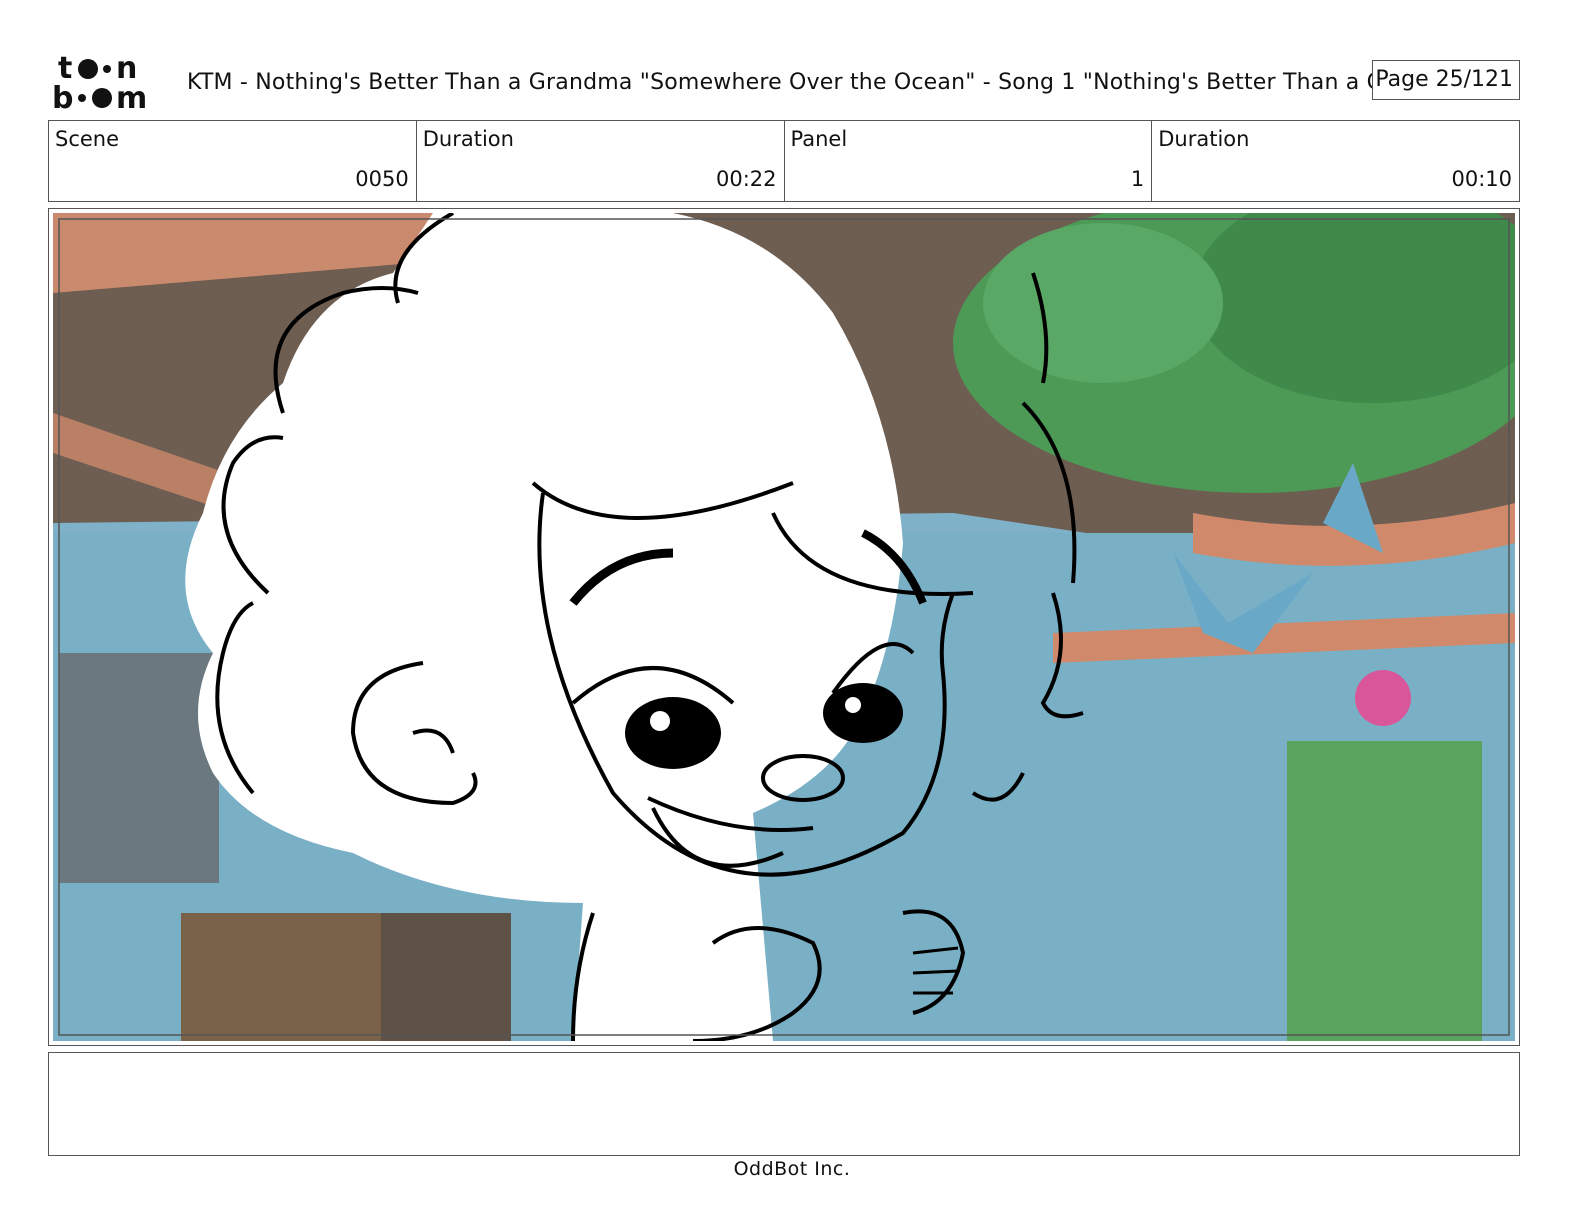 This screenshot has height=1224, width=1584. Describe the element at coordinates (62, 95) in the screenshot. I see `svg-text: b` at that location.